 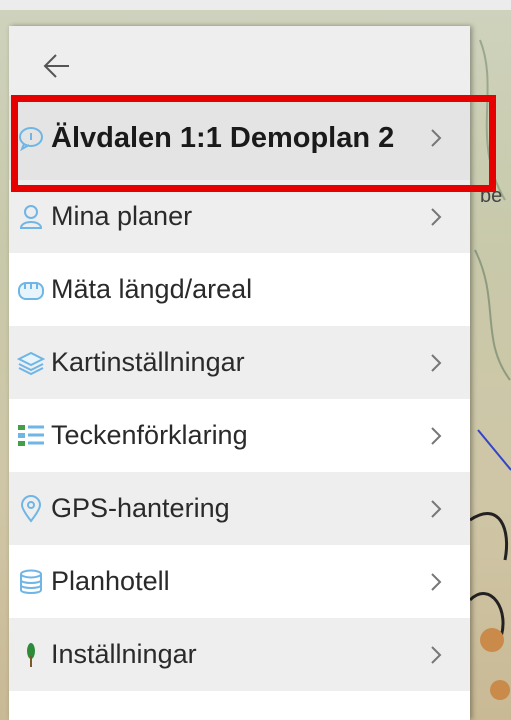 I want to click on menu-item-label: GPS-hantering, so click(x=140, y=508).